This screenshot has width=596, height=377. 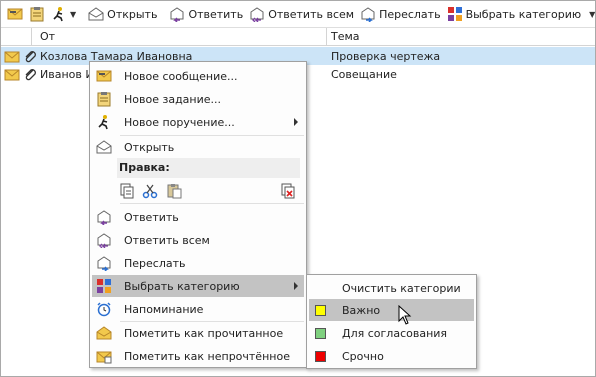 I want to click on menu-item-categorize: Выбрать категорию, so click(x=198, y=286).